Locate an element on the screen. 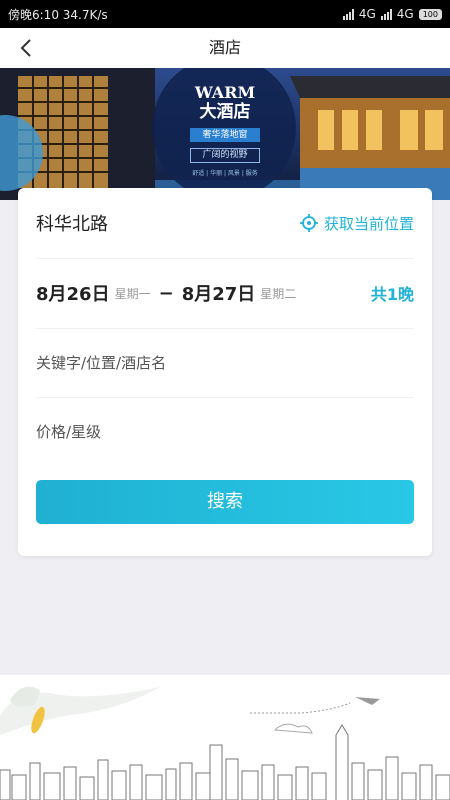  price-row: 价格/星级 is located at coordinates (225, 431).